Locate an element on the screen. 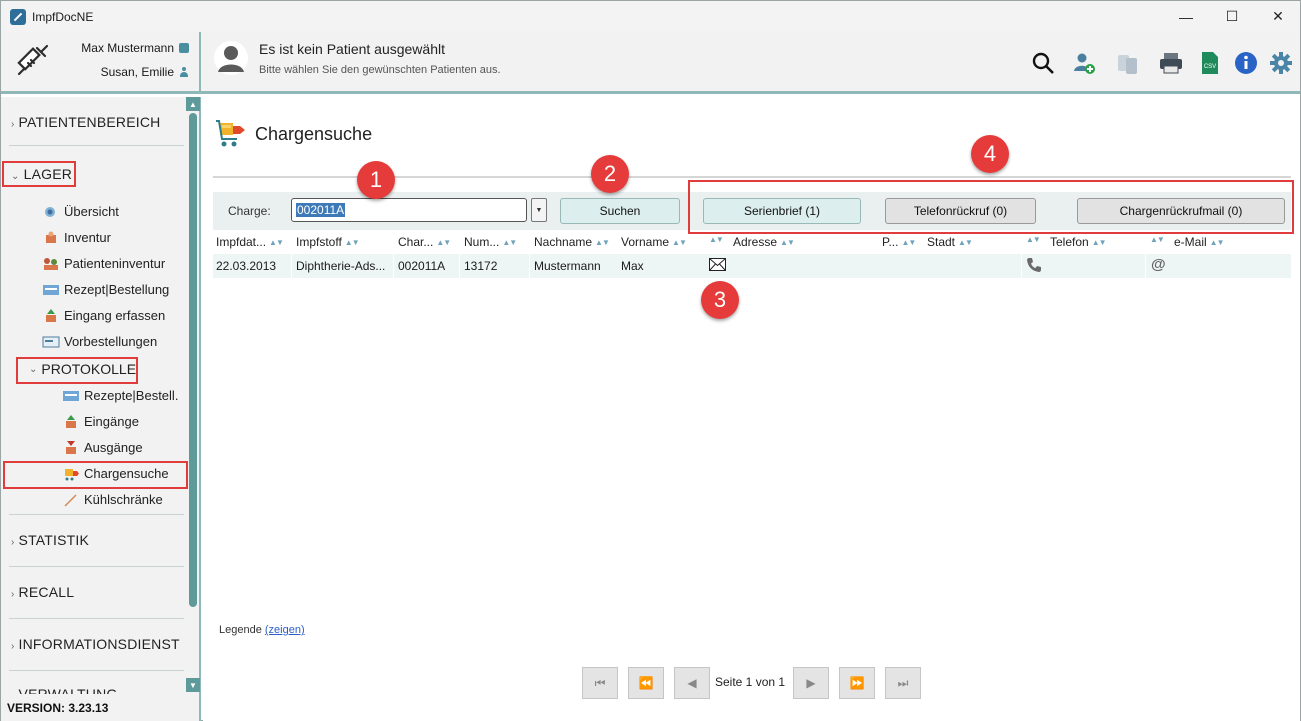 This screenshot has width=1301, height=721. sidebar-item-label: Patienteninventur is located at coordinates (115, 263).